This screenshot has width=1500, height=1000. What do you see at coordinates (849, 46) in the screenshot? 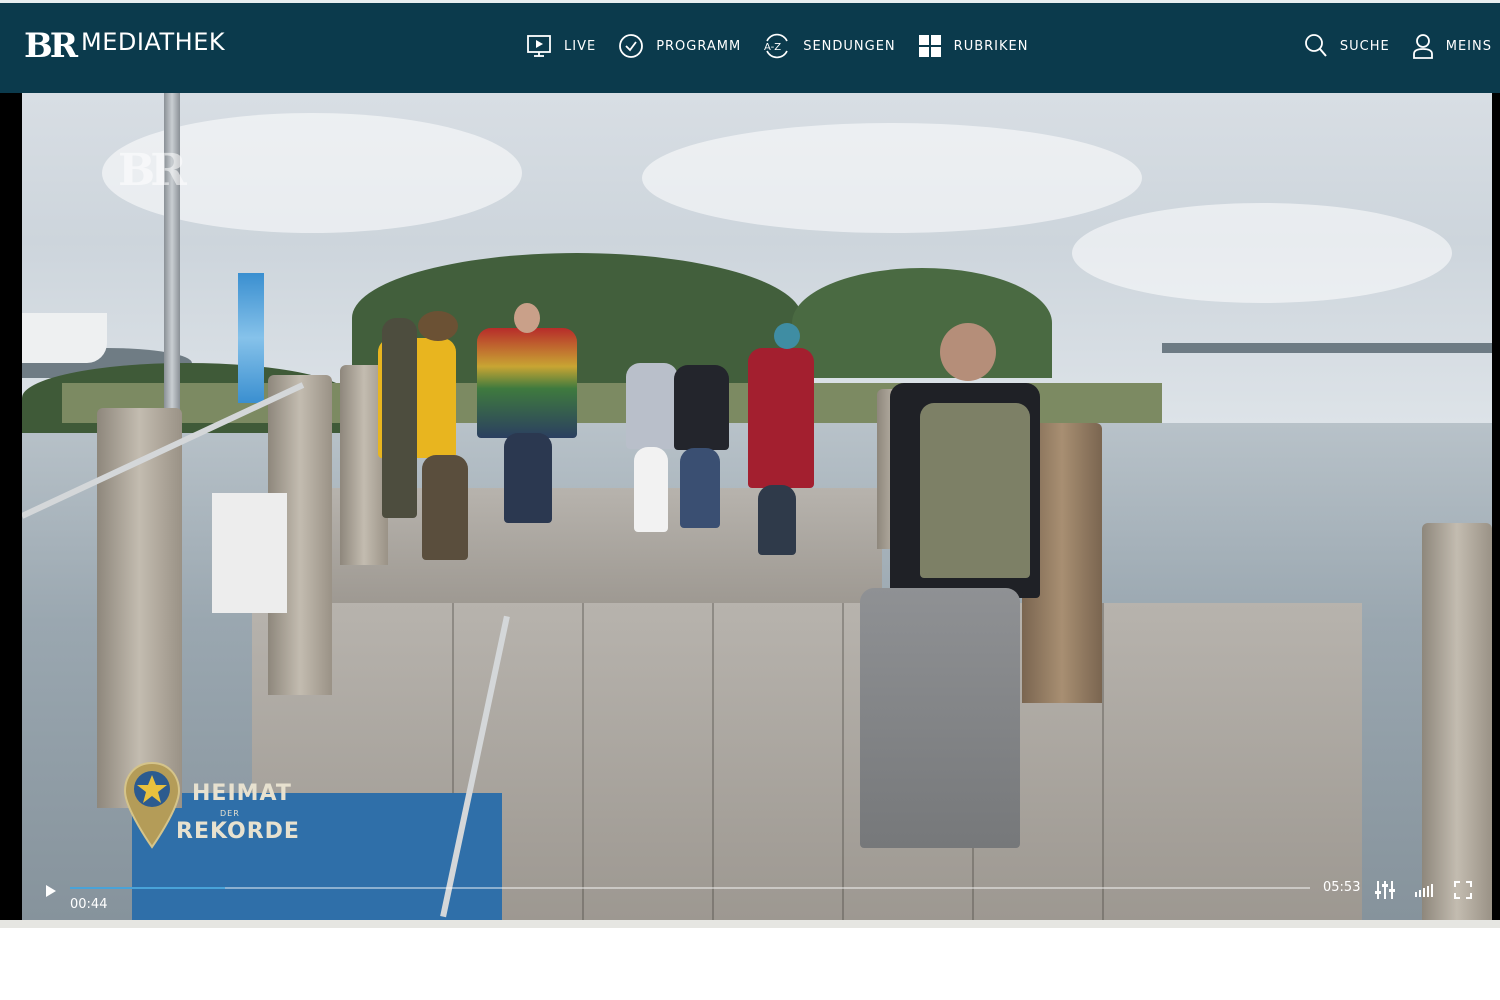
I see `nav-sendungen-label: SENDUNGEN` at bounding box center [849, 46].